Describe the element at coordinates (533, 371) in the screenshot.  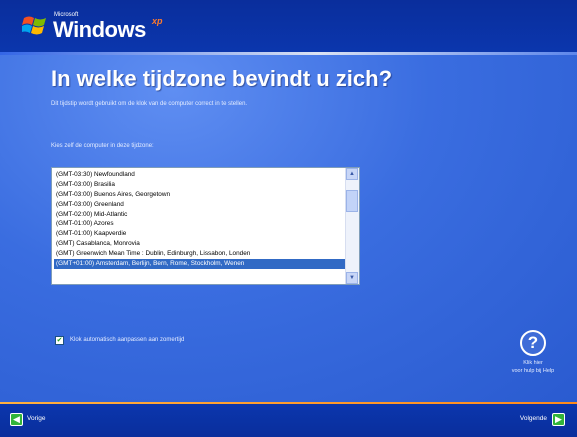
I see `help-label-line2: voor hulp bij Help` at that location.